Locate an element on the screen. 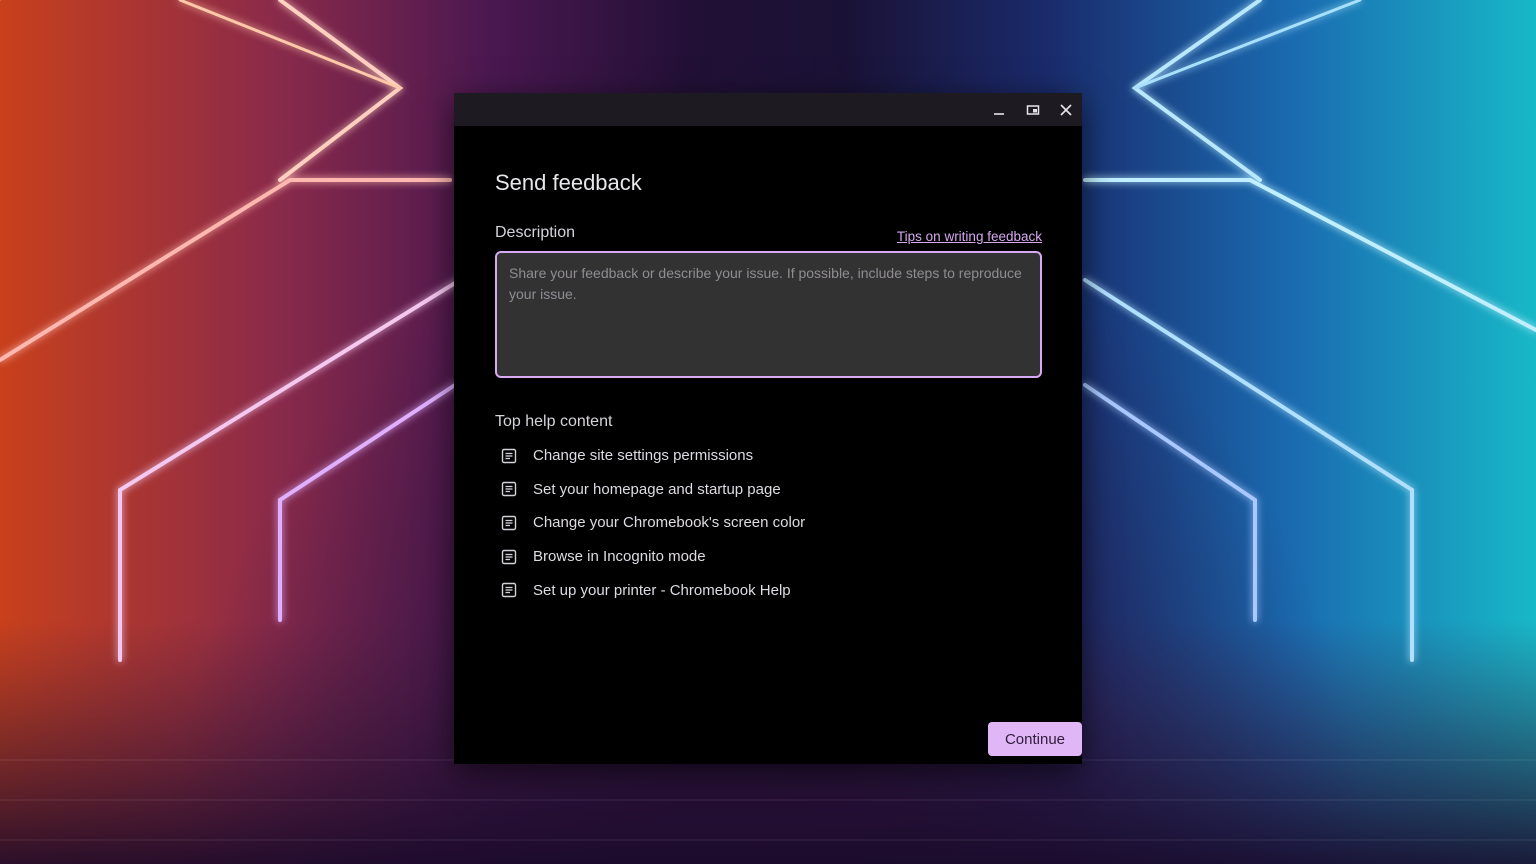 The height and width of the screenshot is (864, 1536). close-button is located at coordinates (1066, 109).